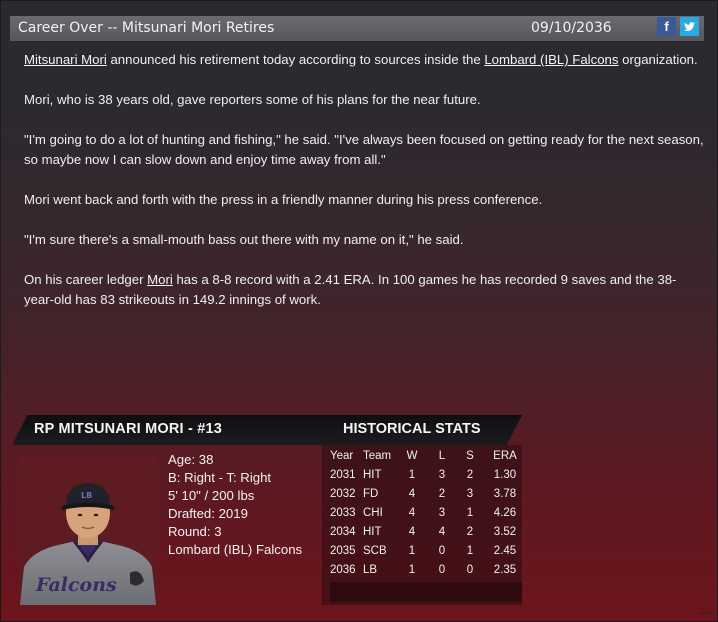 This screenshot has width=718, height=622. What do you see at coordinates (428, 474) in the screenshot?
I see `table-row: 2031 HIT 1 3 2 1.30` at bounding box center [428, 474].